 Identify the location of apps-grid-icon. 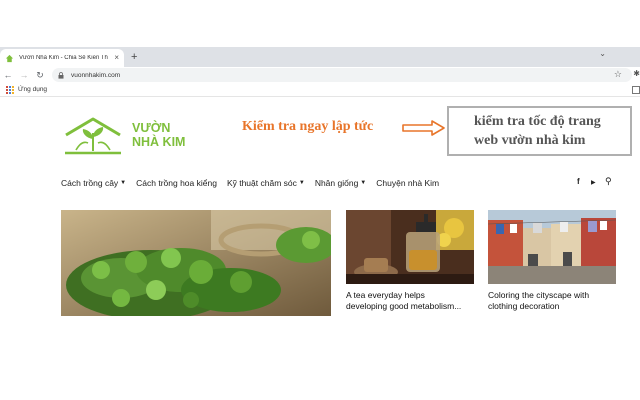
(10, 89).